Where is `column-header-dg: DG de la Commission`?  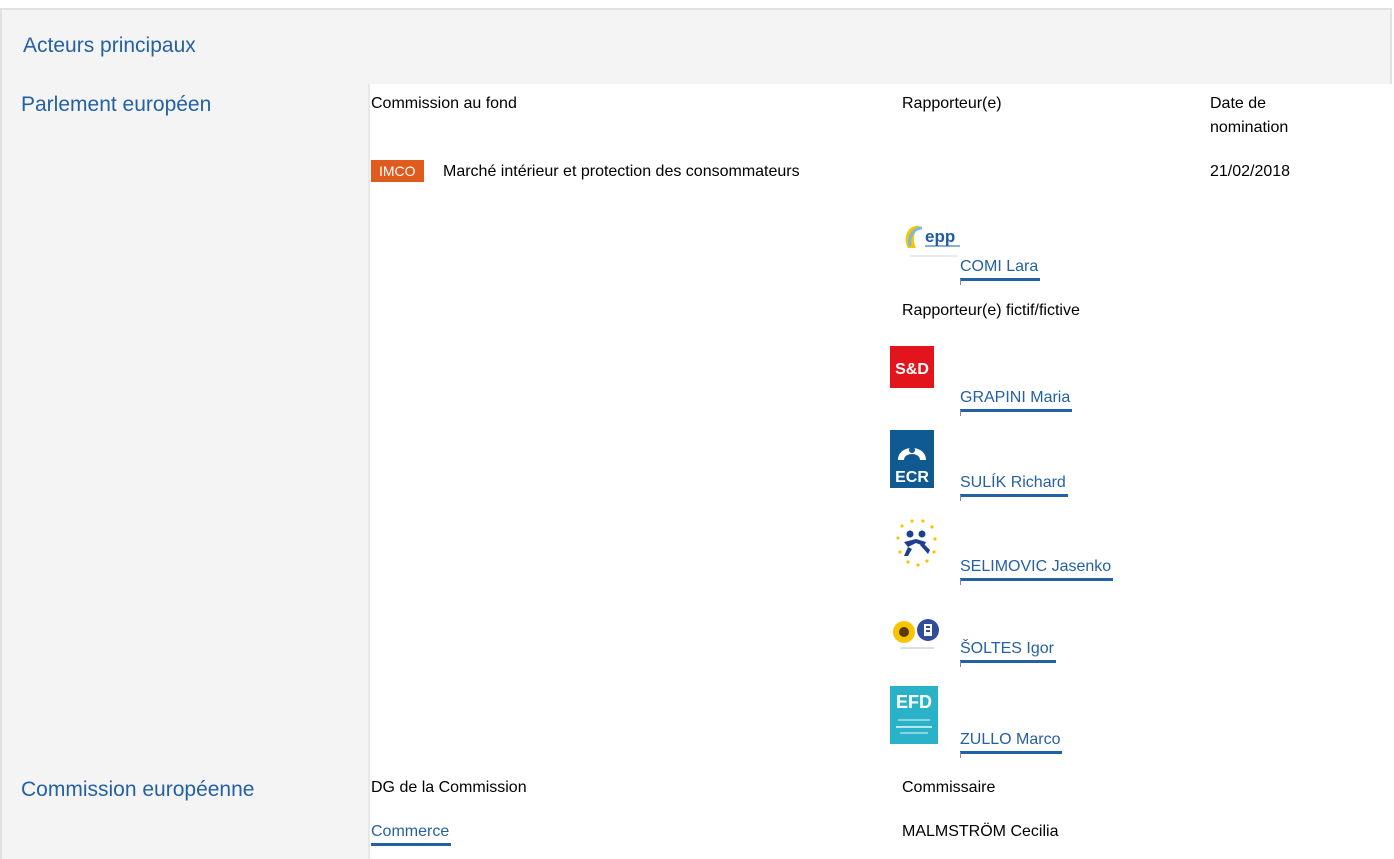 column-header-dg: DG de la Commission is located at coordinates (449, 787).